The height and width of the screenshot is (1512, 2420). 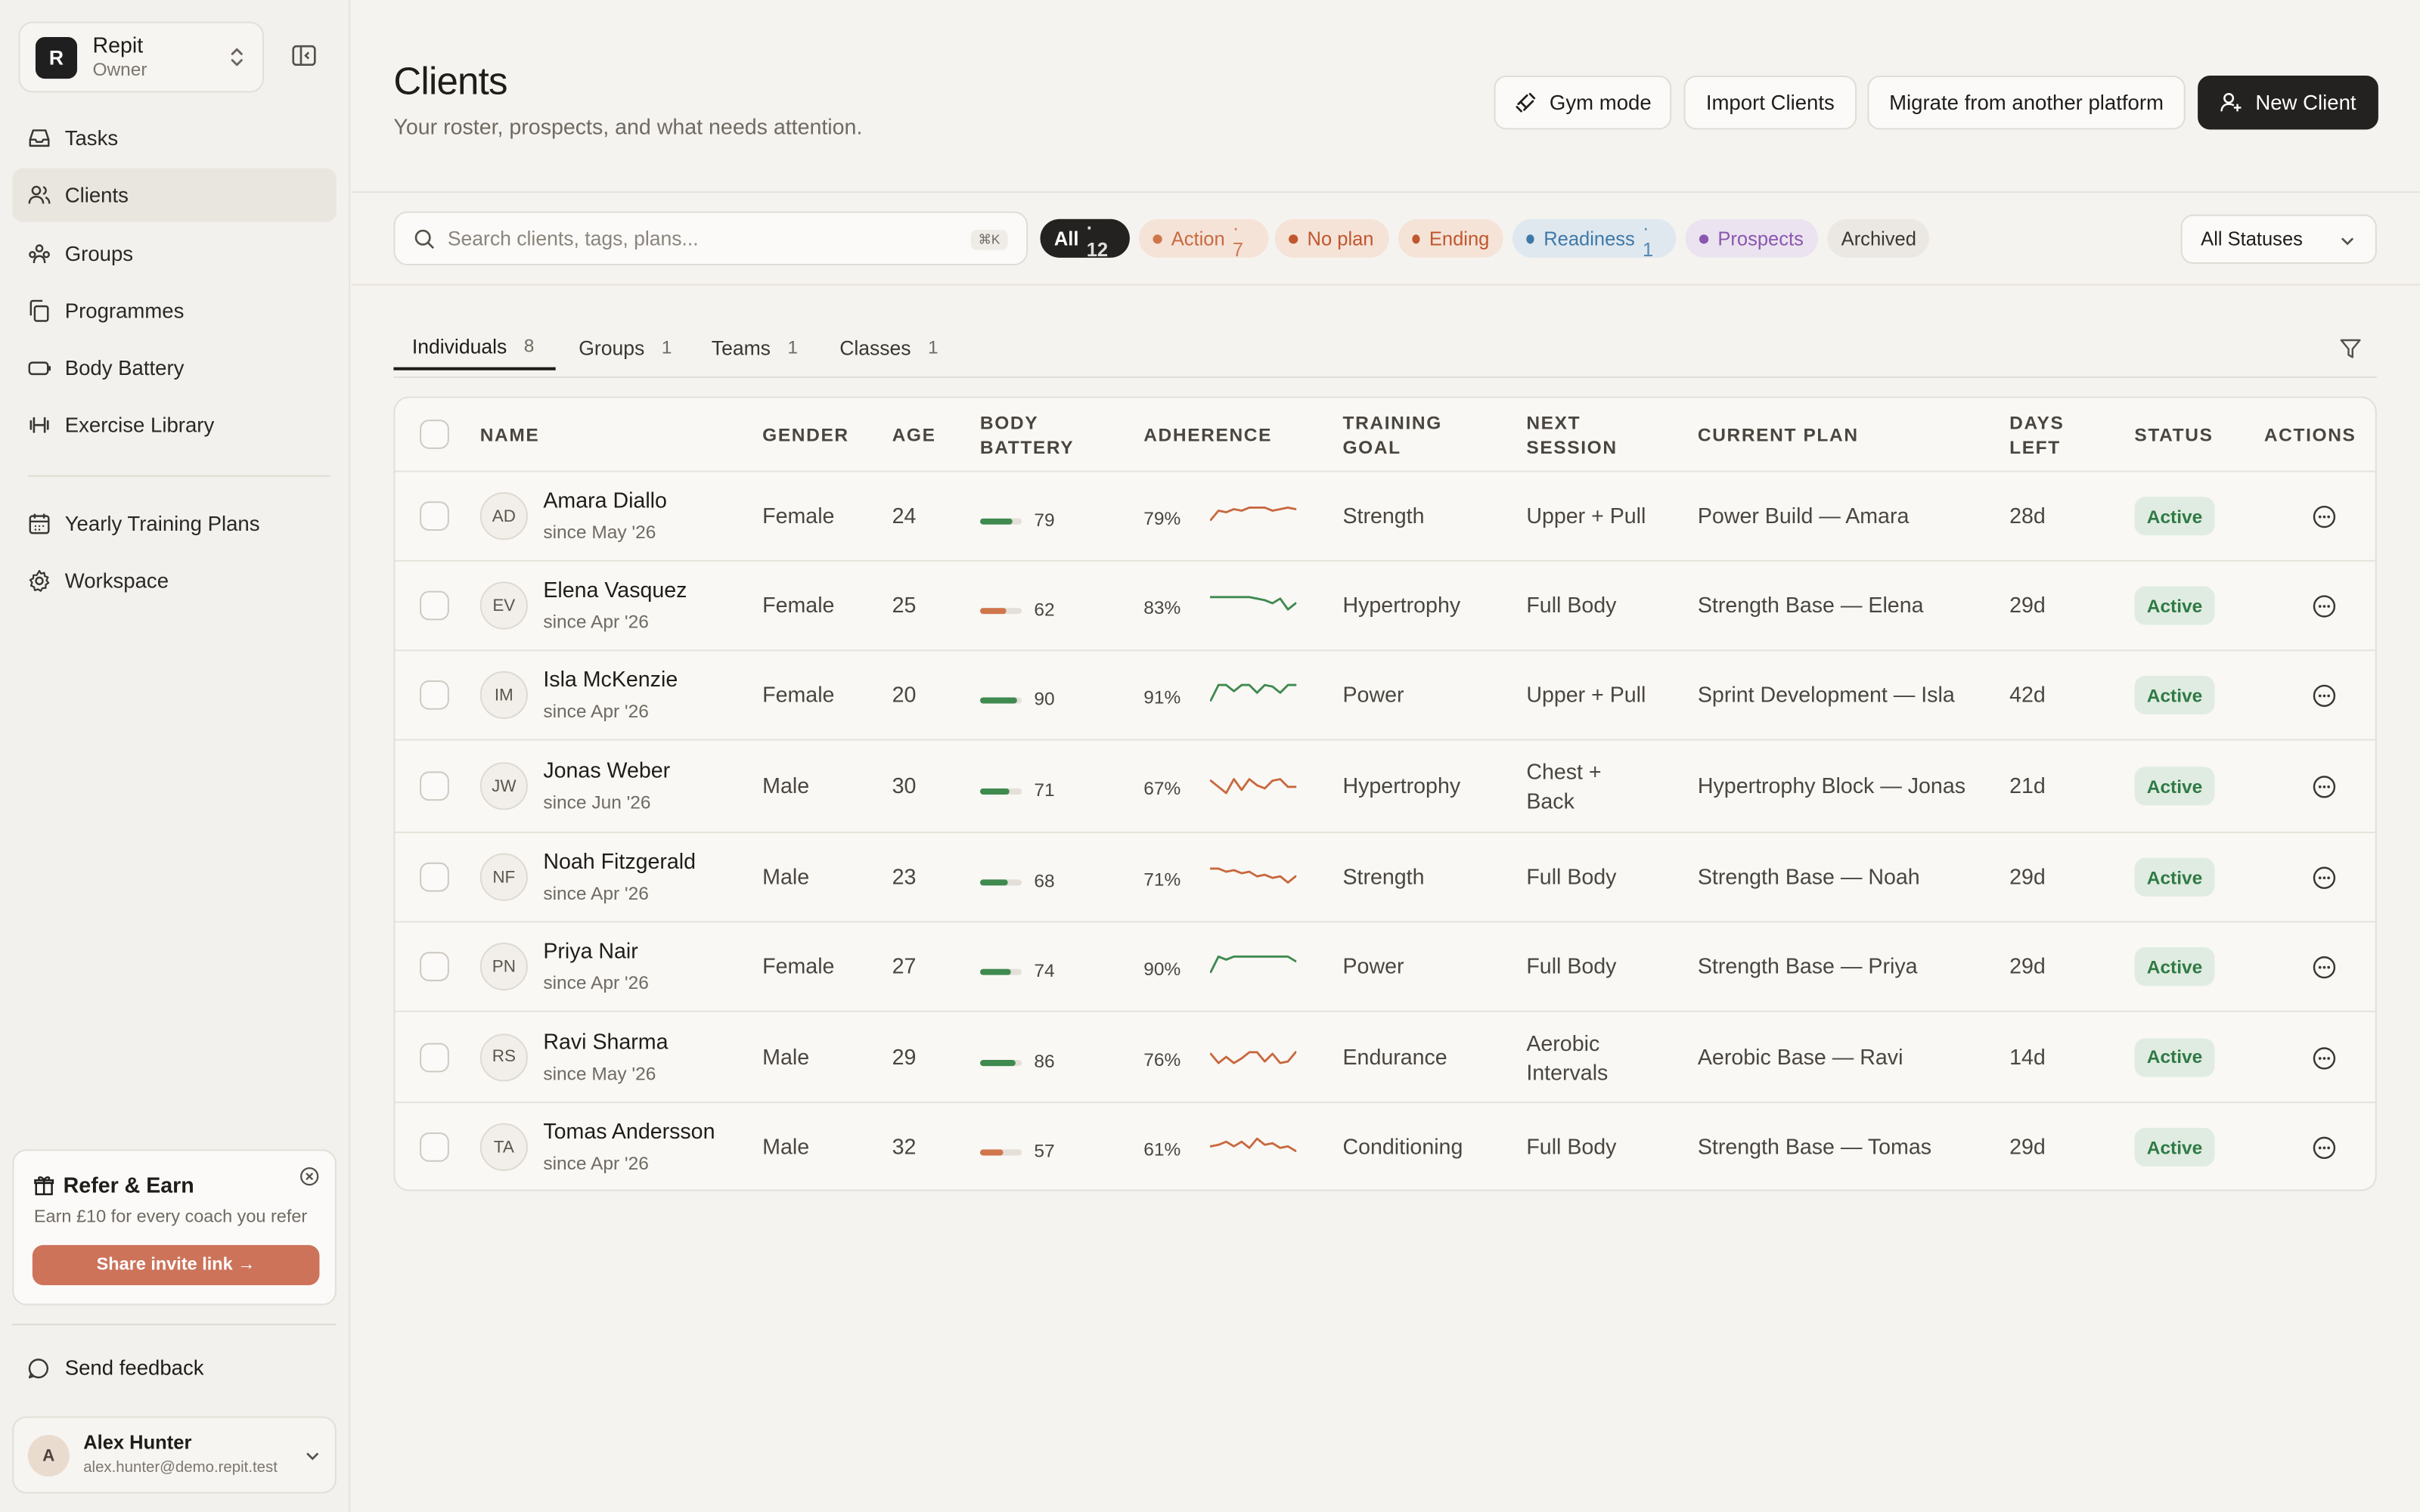 I want to click on client-name: Priya Nair, so click(x=590, y=951).